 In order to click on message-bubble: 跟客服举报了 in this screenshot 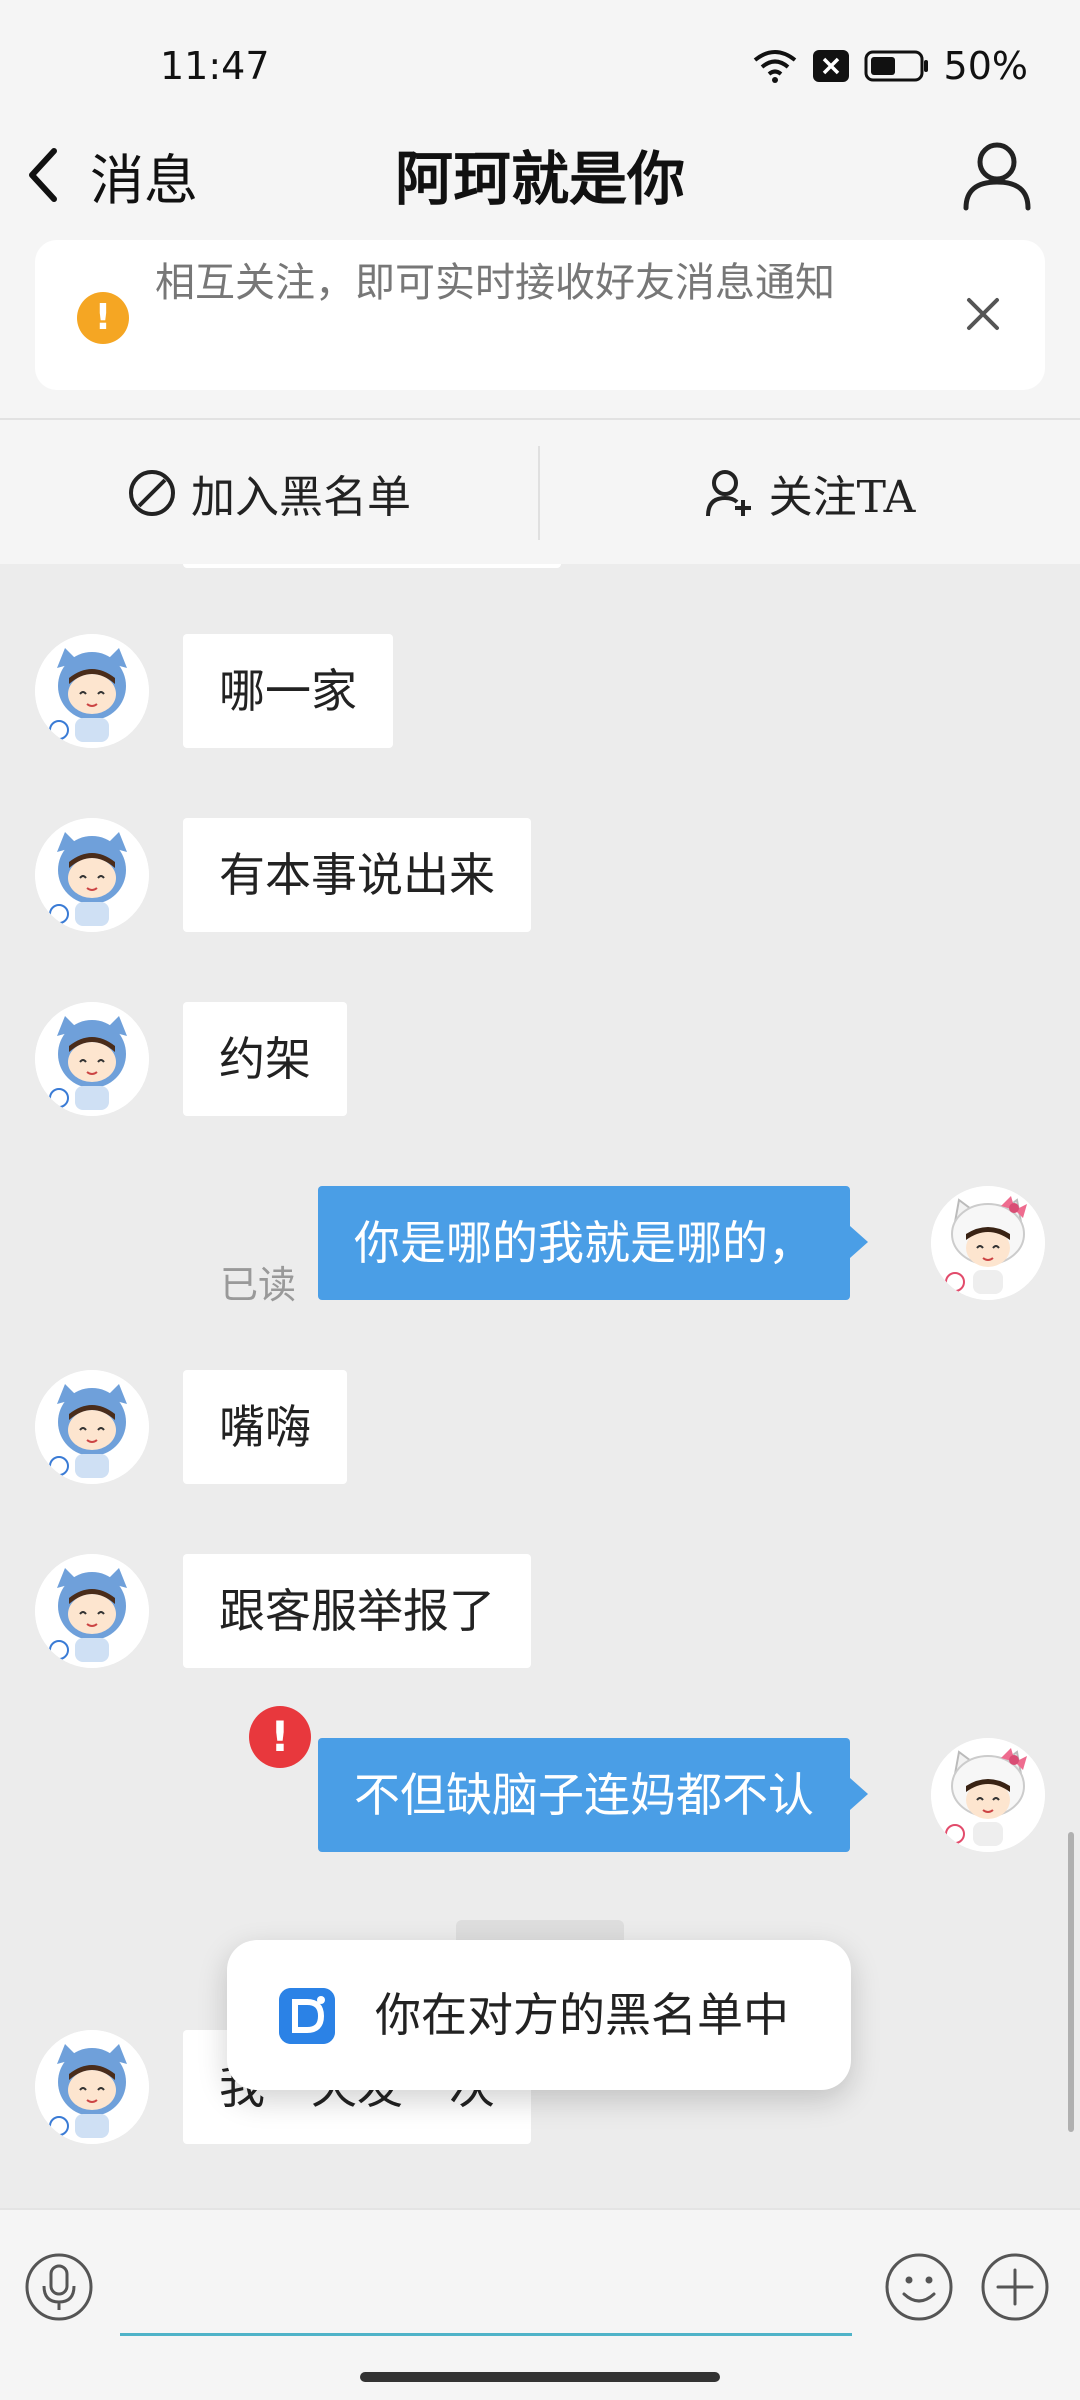, I will do `click(357, 1611)`.